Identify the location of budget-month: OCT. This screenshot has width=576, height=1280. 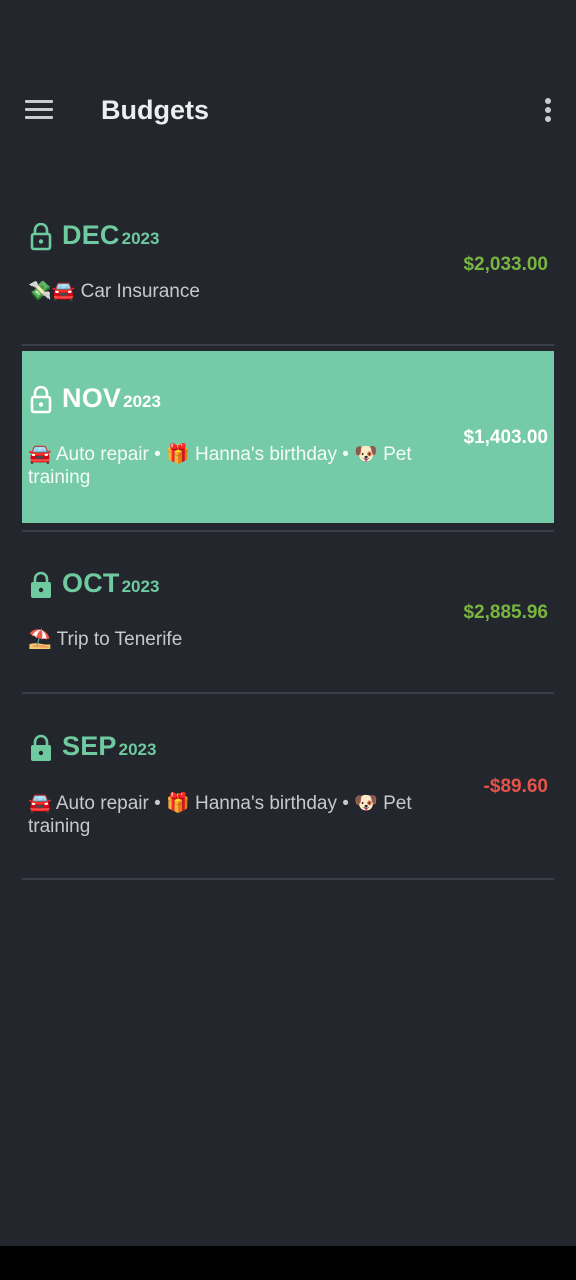
(91, 583).